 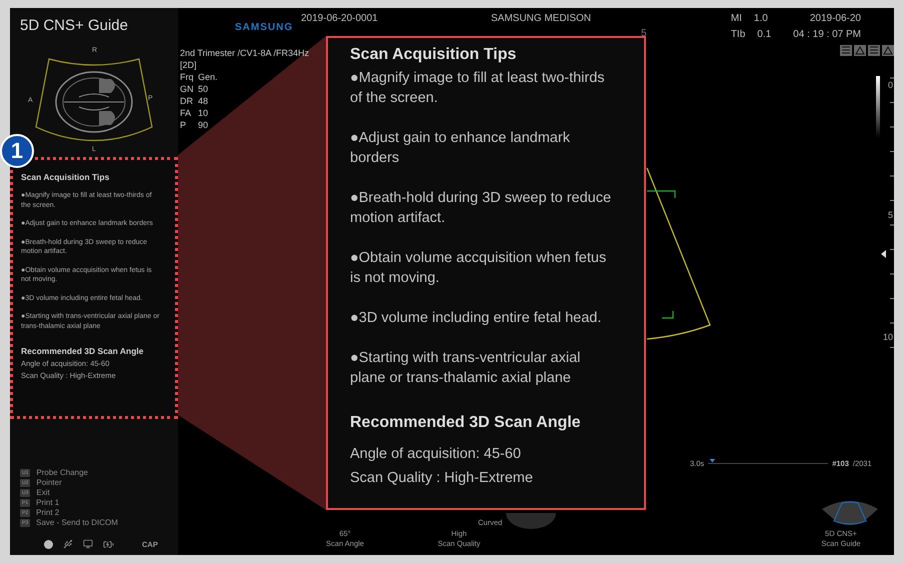 What do you see at coordinates (74, 26) in the screenshot?
I see `app-title: 5D CNS+ Guide` at bounding box center [74, 26].